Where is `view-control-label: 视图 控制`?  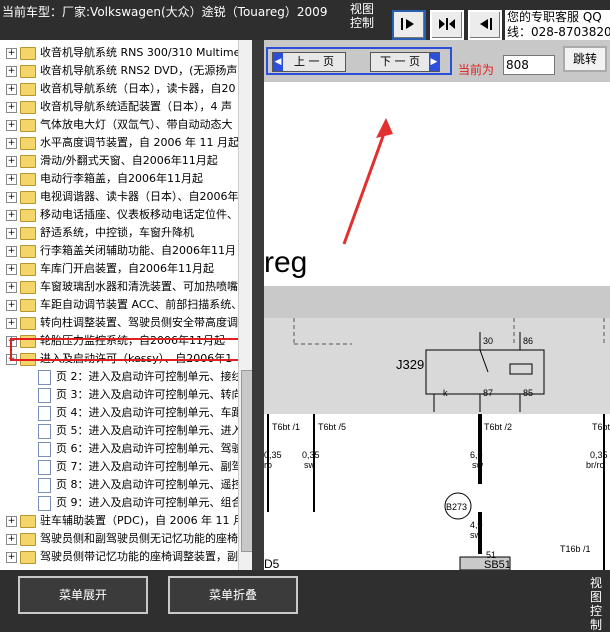
view-control-label: 视图 控制 is located at coordinates (362, 16).